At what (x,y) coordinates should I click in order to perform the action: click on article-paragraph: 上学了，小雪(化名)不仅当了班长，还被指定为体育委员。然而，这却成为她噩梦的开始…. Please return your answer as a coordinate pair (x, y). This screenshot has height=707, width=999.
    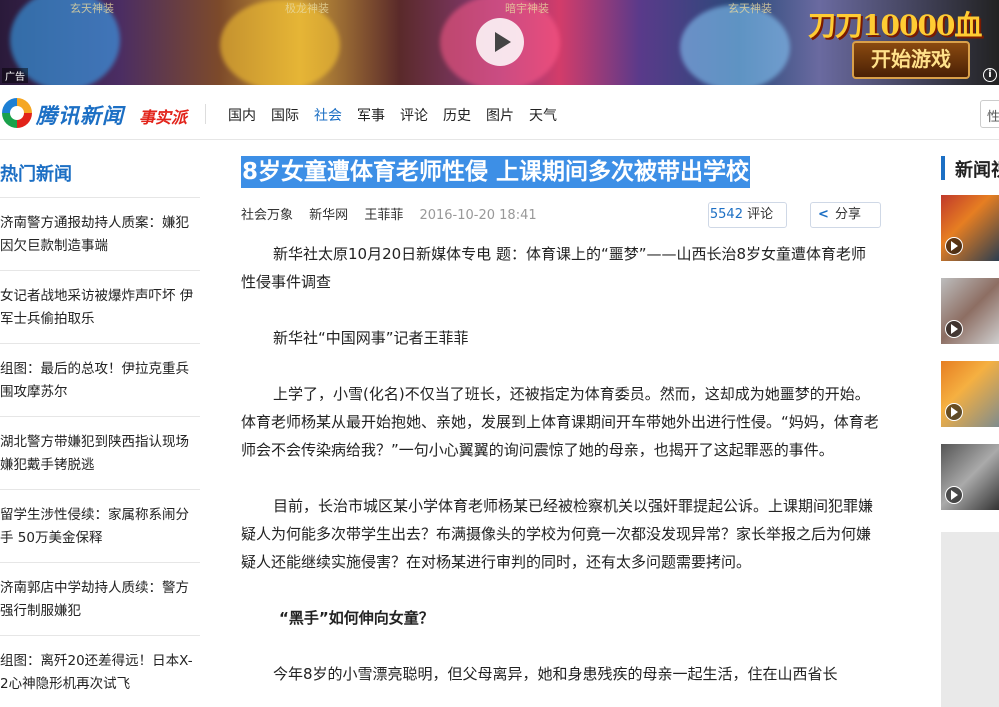
    Looking at the image, I should click on (560, 422).